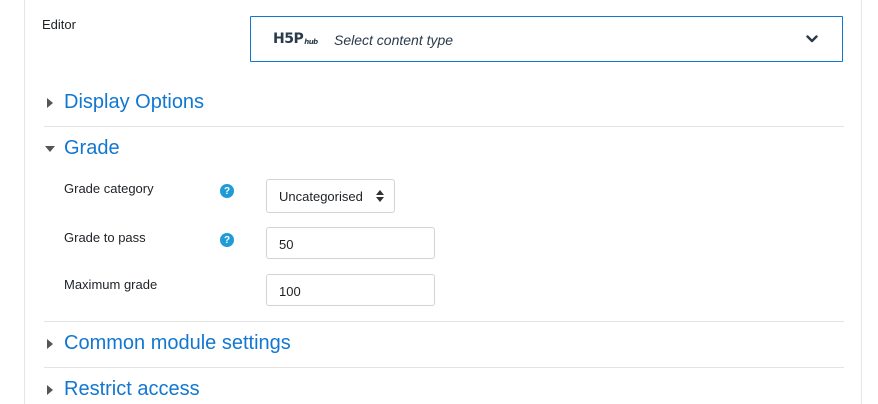 The height and width of the screenshot is (404, 878). Describe the element at coordinates (350, 243) in the screenshot. I see `grade-to-pass-input: 50` at that location.